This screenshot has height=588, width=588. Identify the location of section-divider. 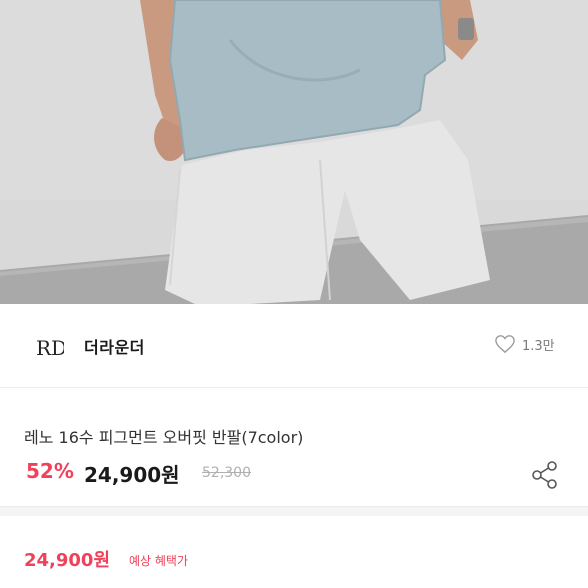
(294, 511).